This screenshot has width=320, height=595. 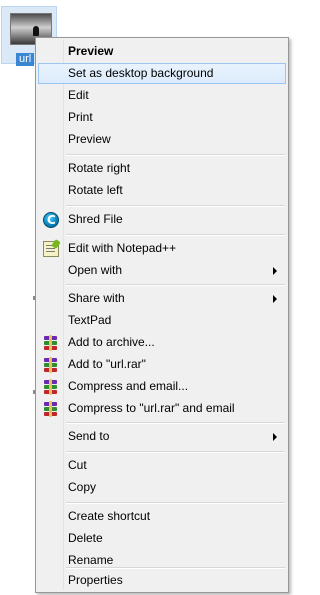 I want to click on menu-item-label: Rotate right, so click(x=99, y=168).